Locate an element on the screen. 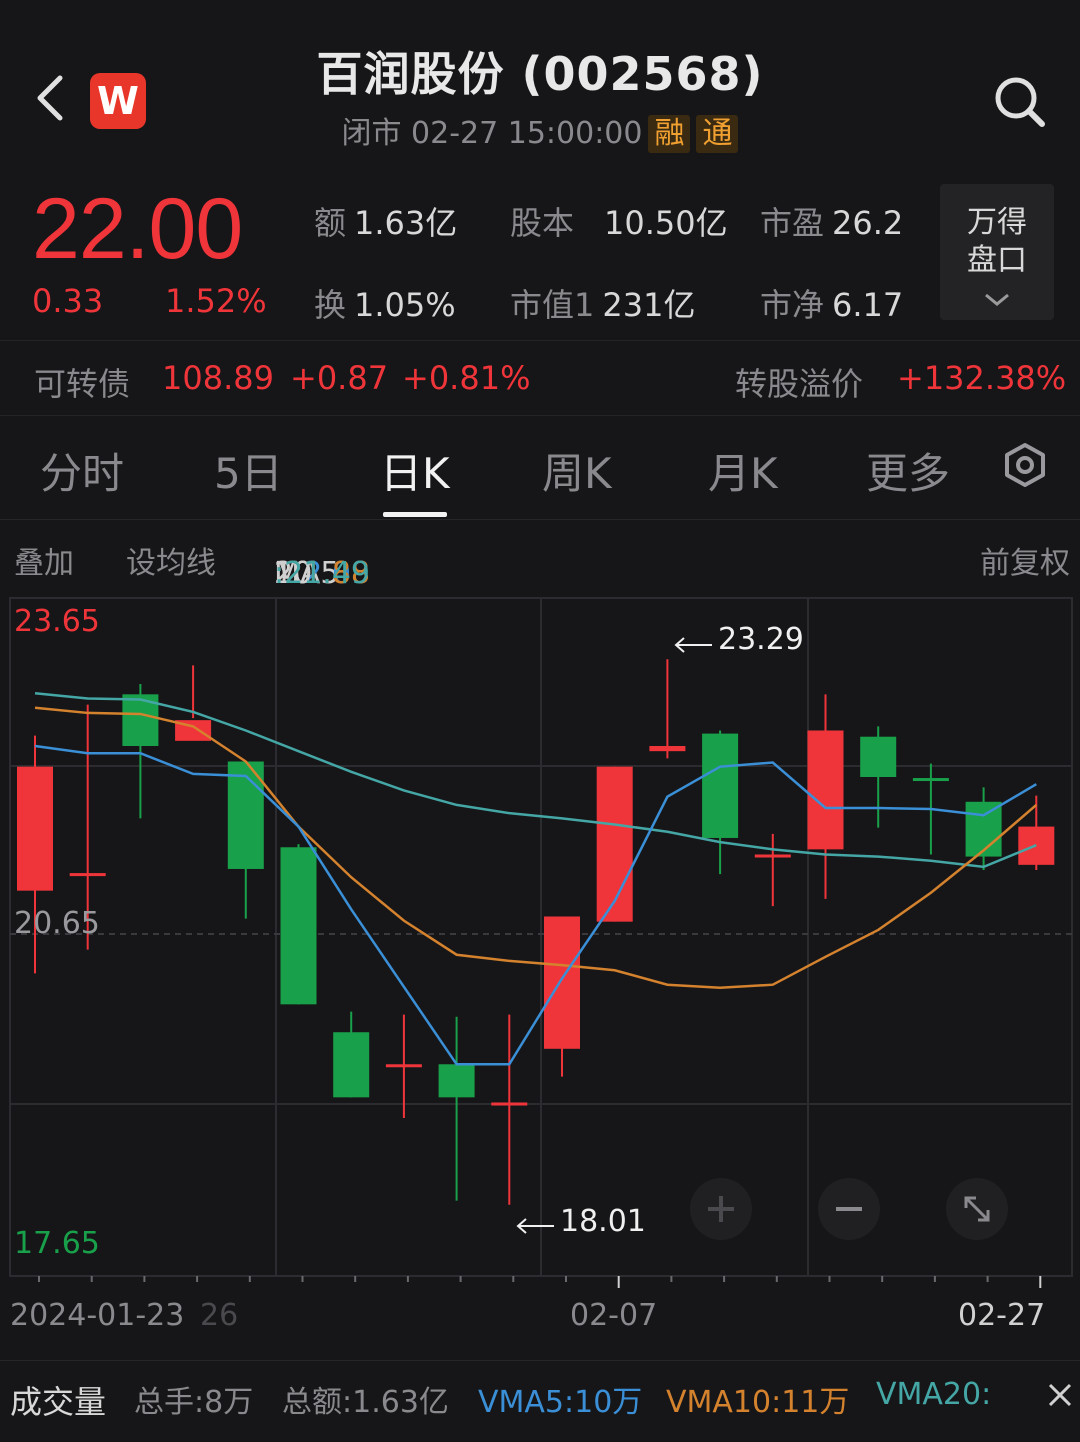 The height and width of the screenshot is (1442, 1080). volume-hands: 总手:8万 is located at coordinates (194, 1402).